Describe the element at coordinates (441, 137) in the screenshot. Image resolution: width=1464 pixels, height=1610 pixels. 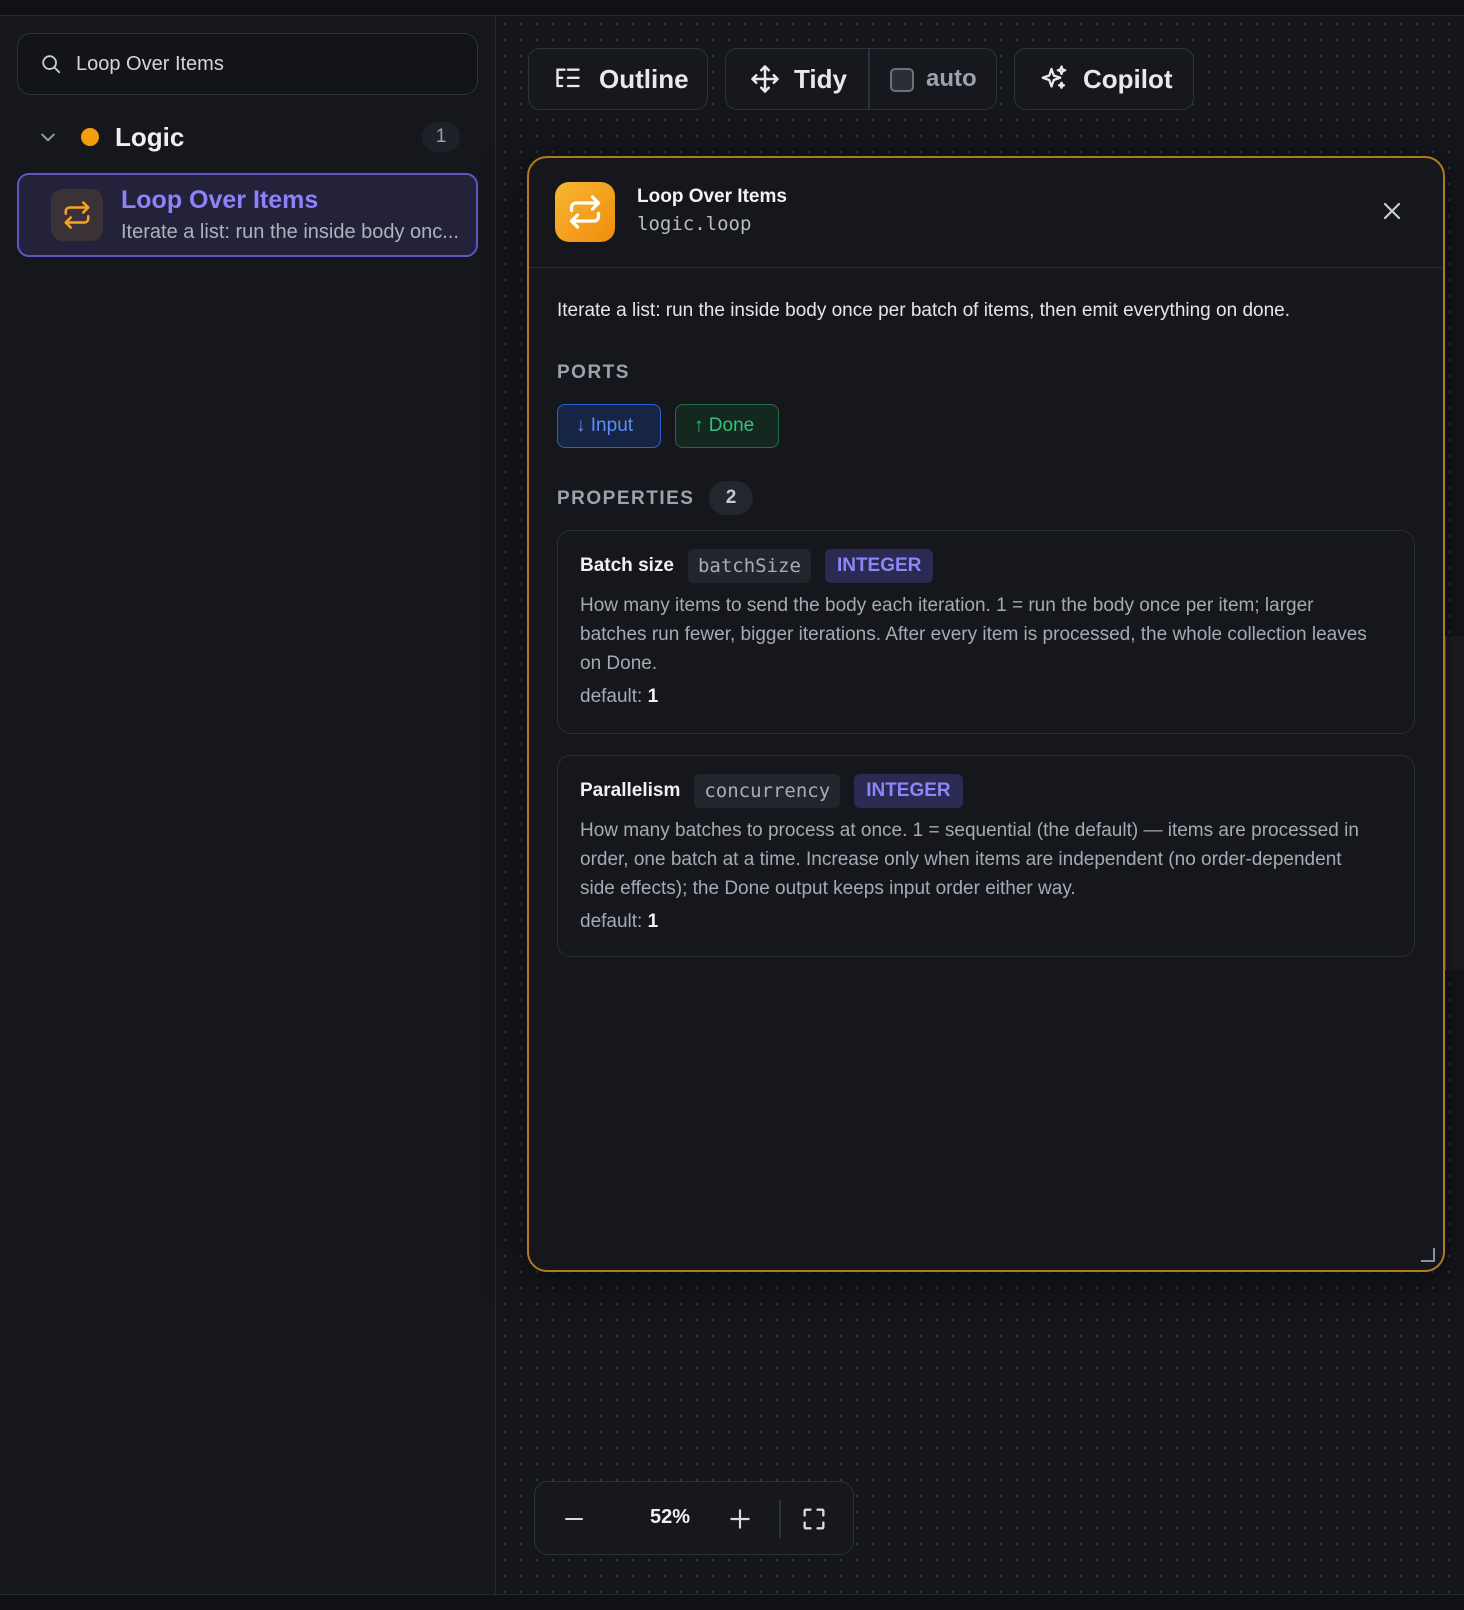
I see `category-count-badge: 1` at that location.